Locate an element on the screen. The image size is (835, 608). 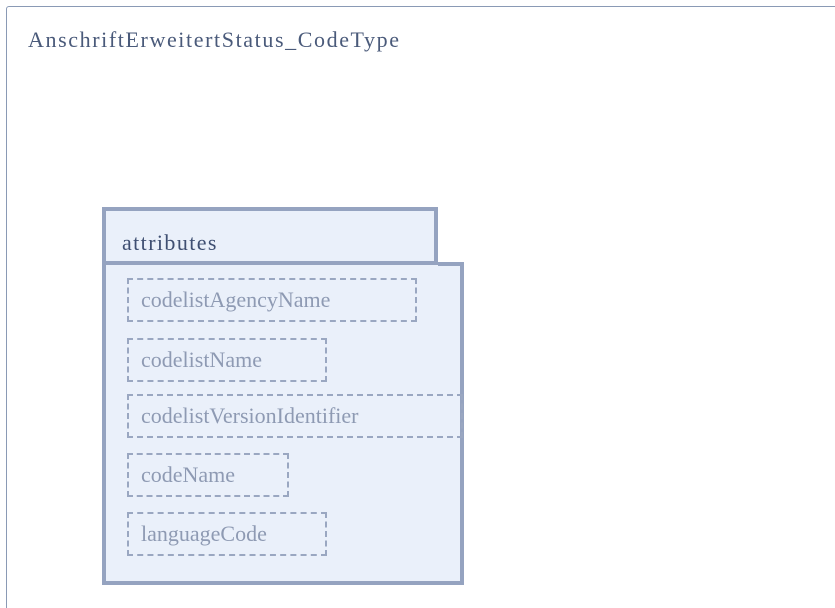
attributes-group-label: attributes is located at coordinates (170, 242).